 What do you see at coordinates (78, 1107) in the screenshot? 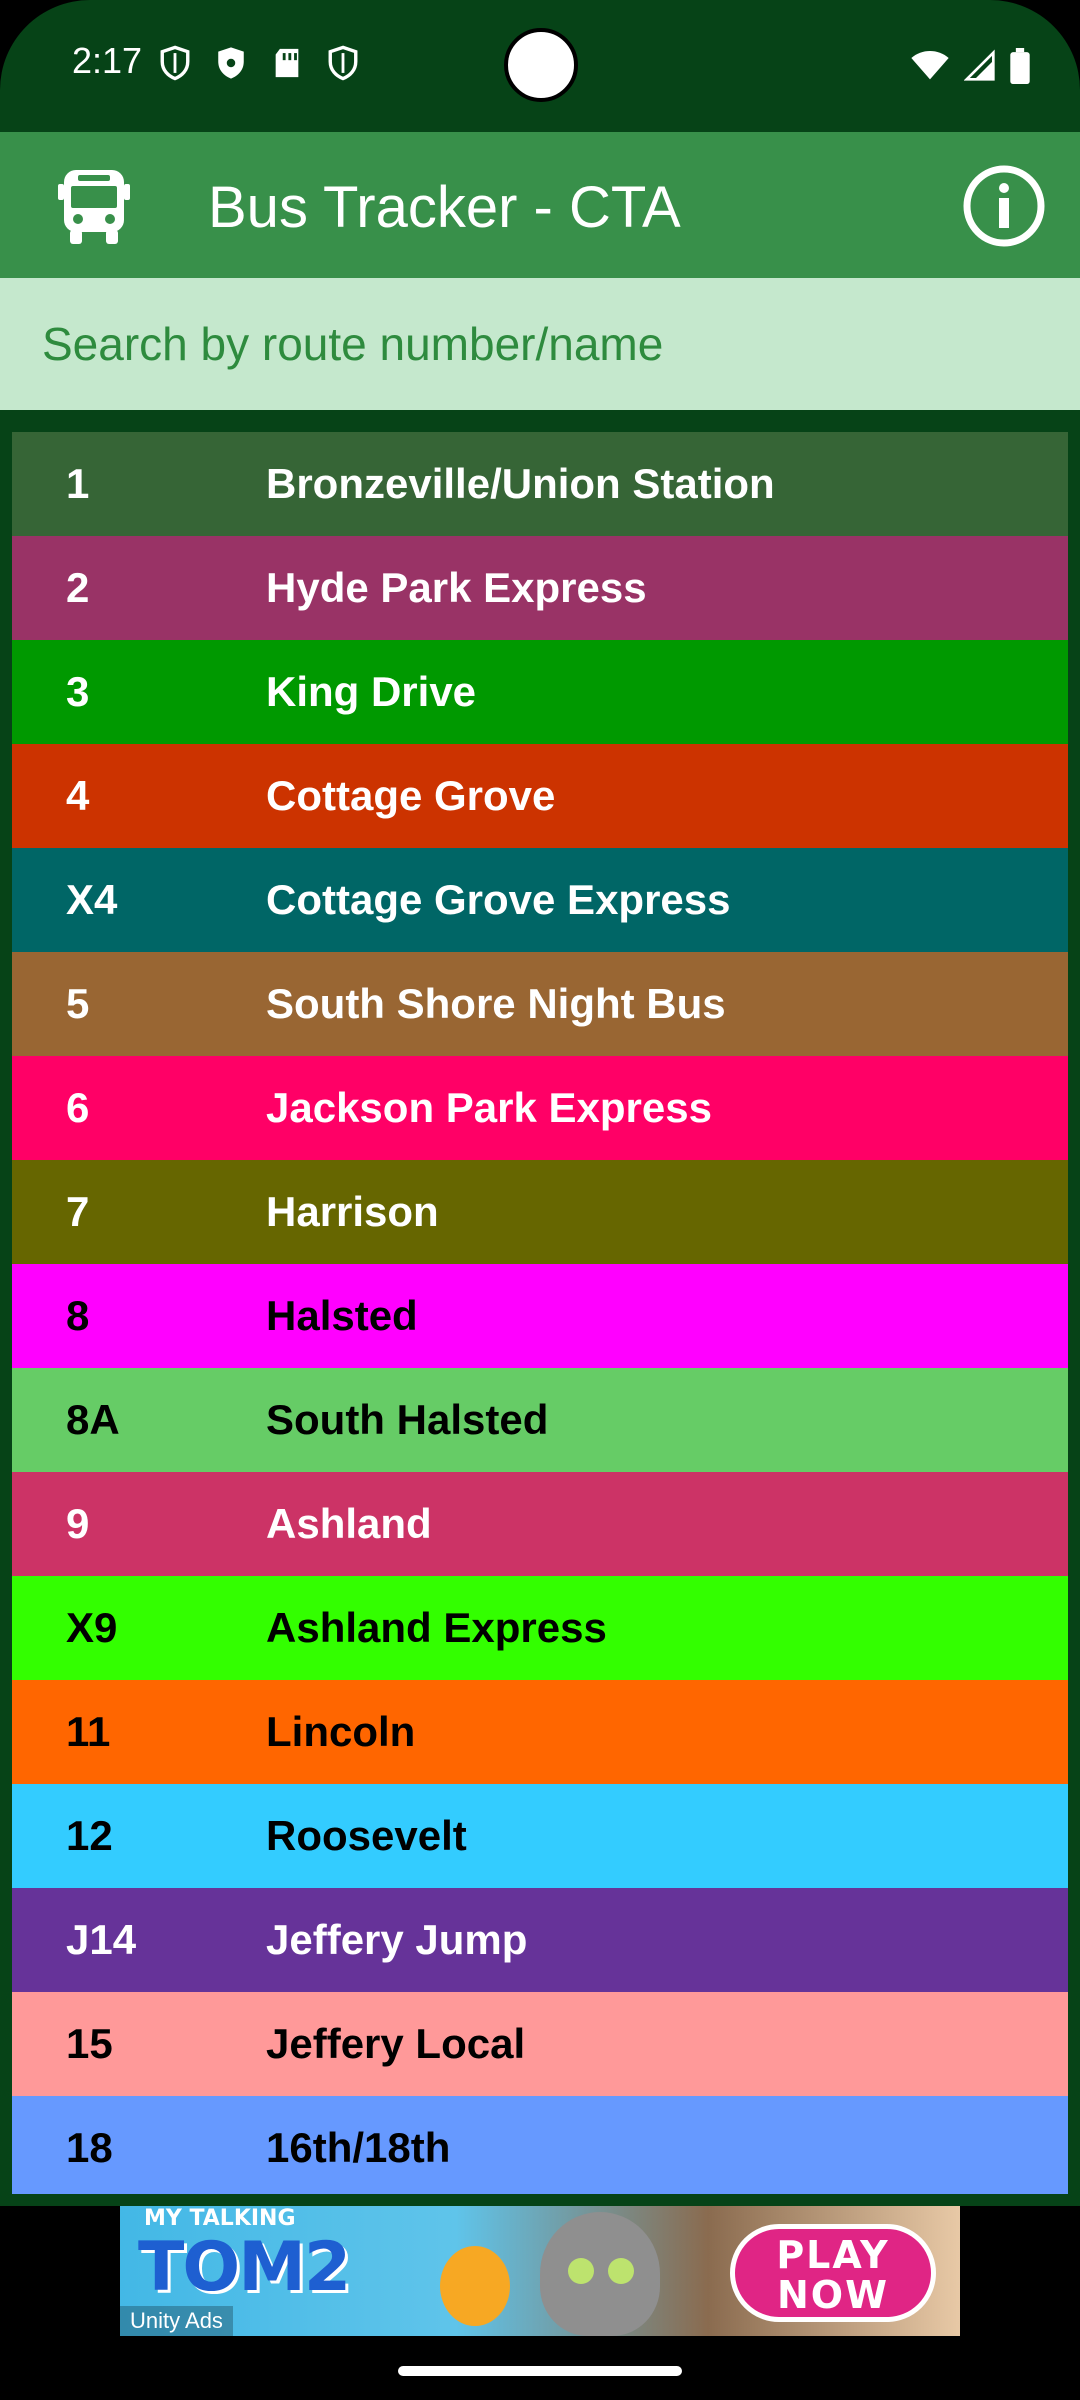
I see `route-number: 6` at bounding box center [78, 1107].